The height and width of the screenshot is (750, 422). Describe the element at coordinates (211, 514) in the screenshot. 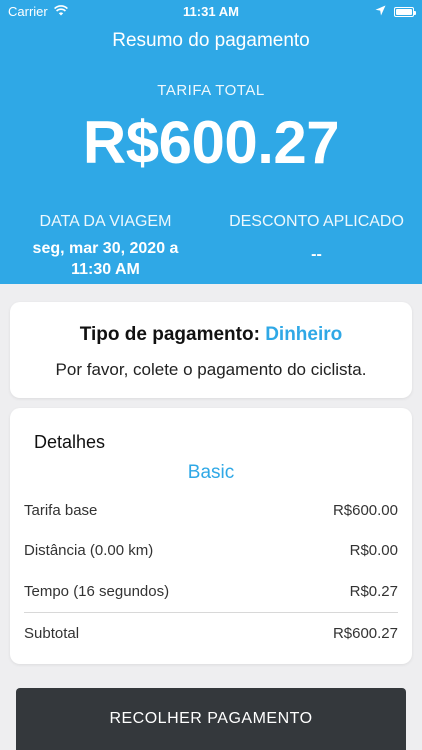

I see `detail-row-base-fare: Tarifa base R$600.00` at that location.